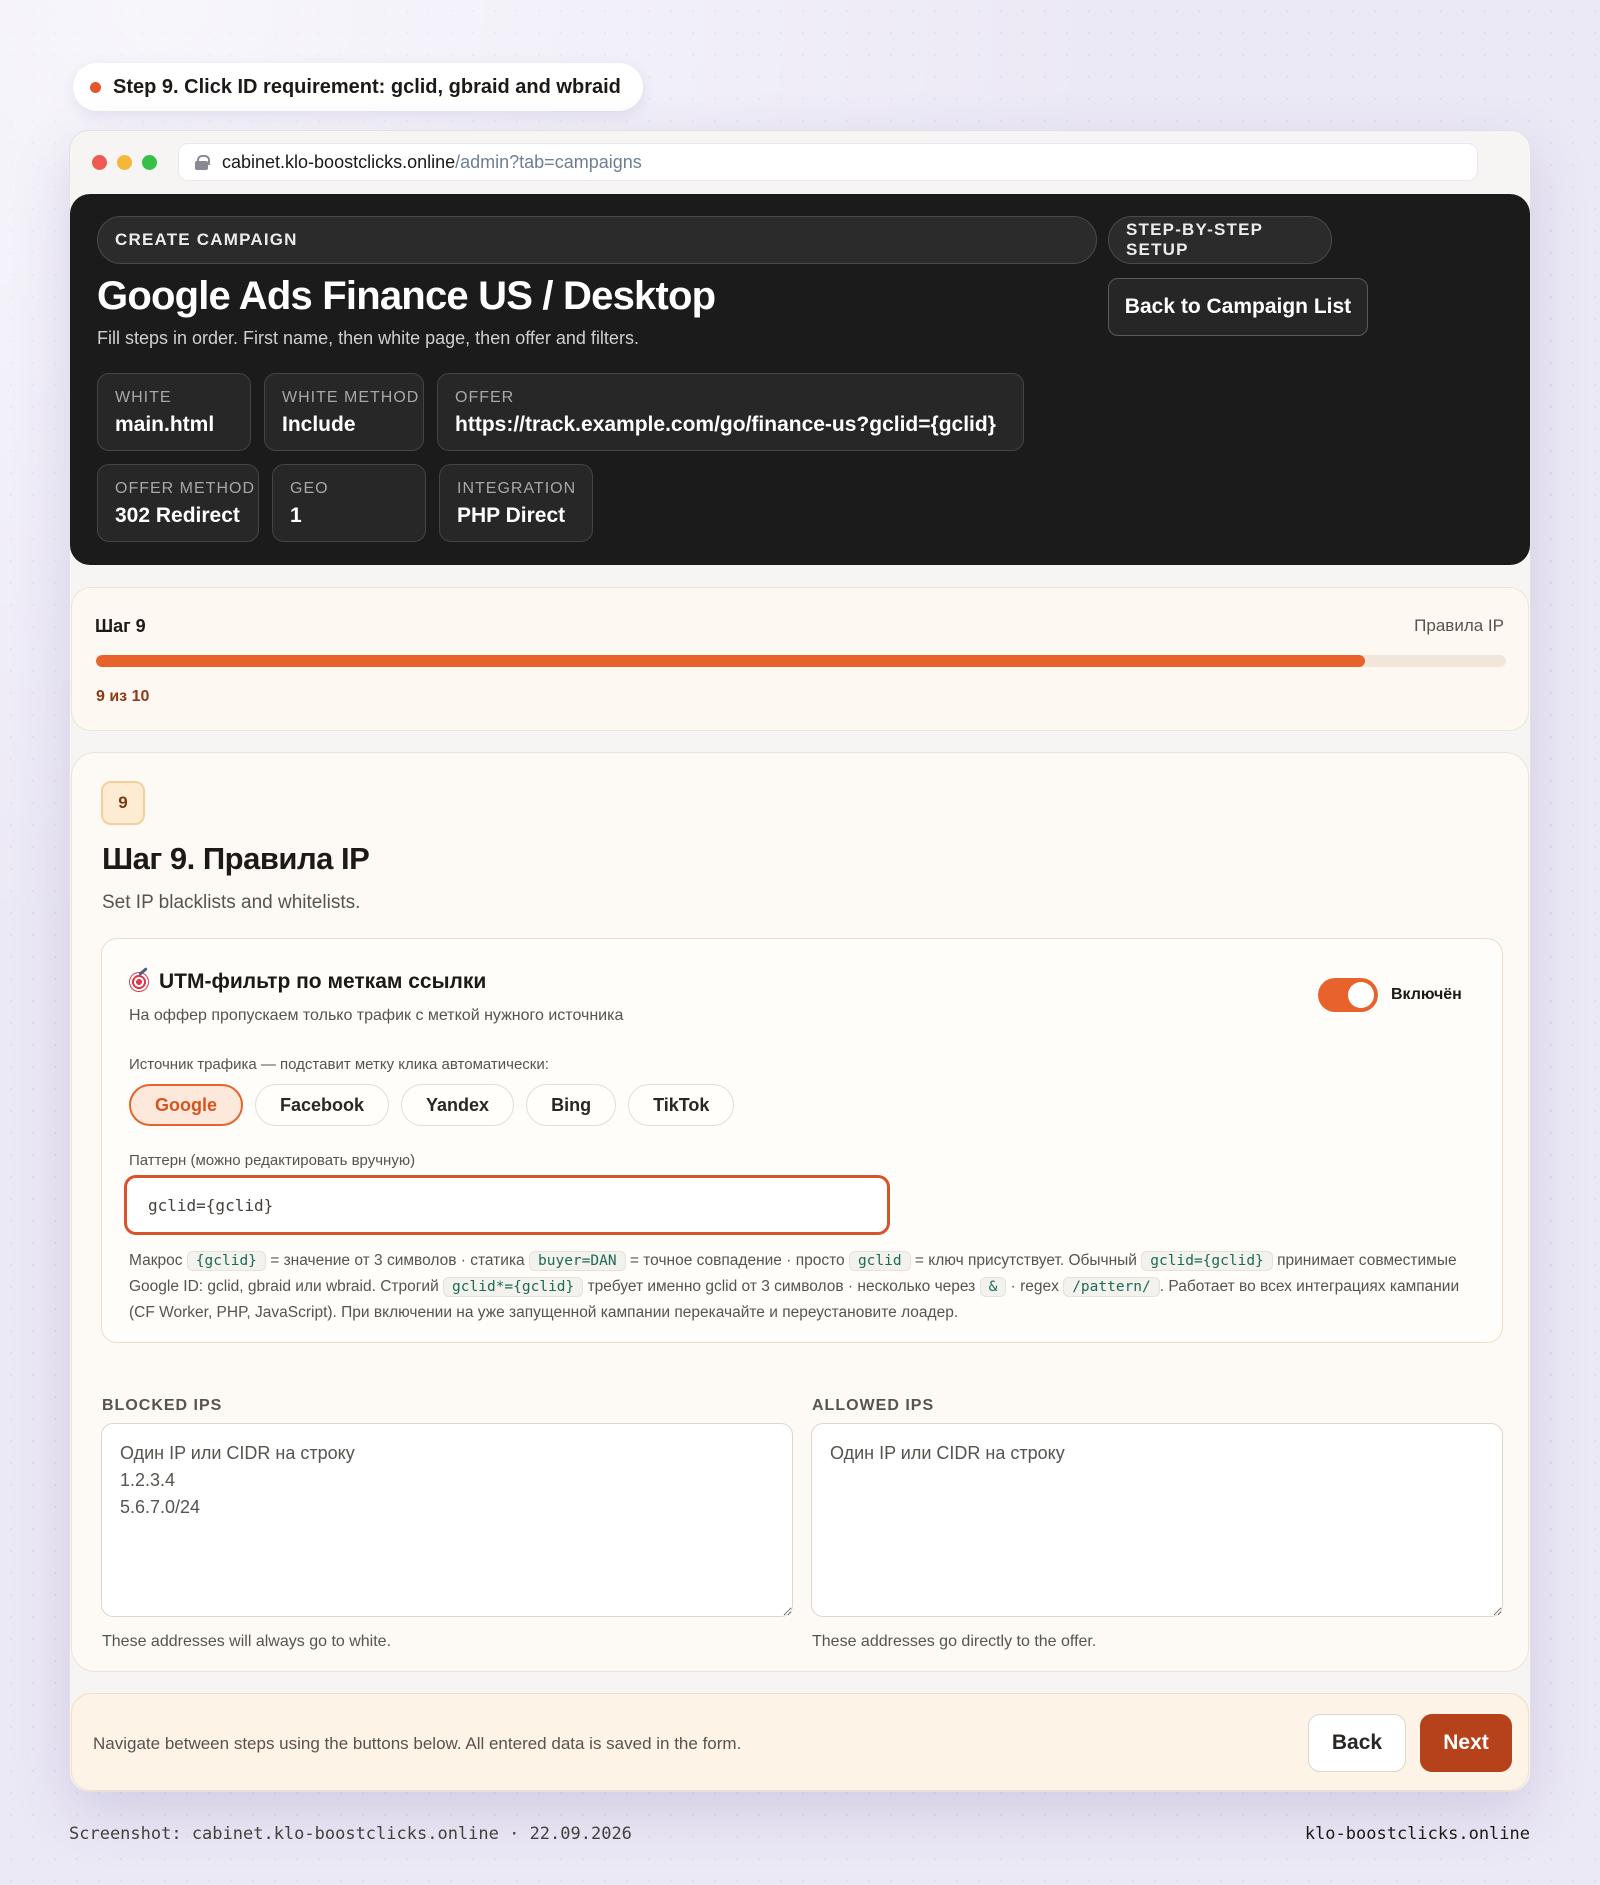 This screenshot has height=1885, width=1600. I want to click on help-text: = точное совпадение · просто, so click(737, 1260).